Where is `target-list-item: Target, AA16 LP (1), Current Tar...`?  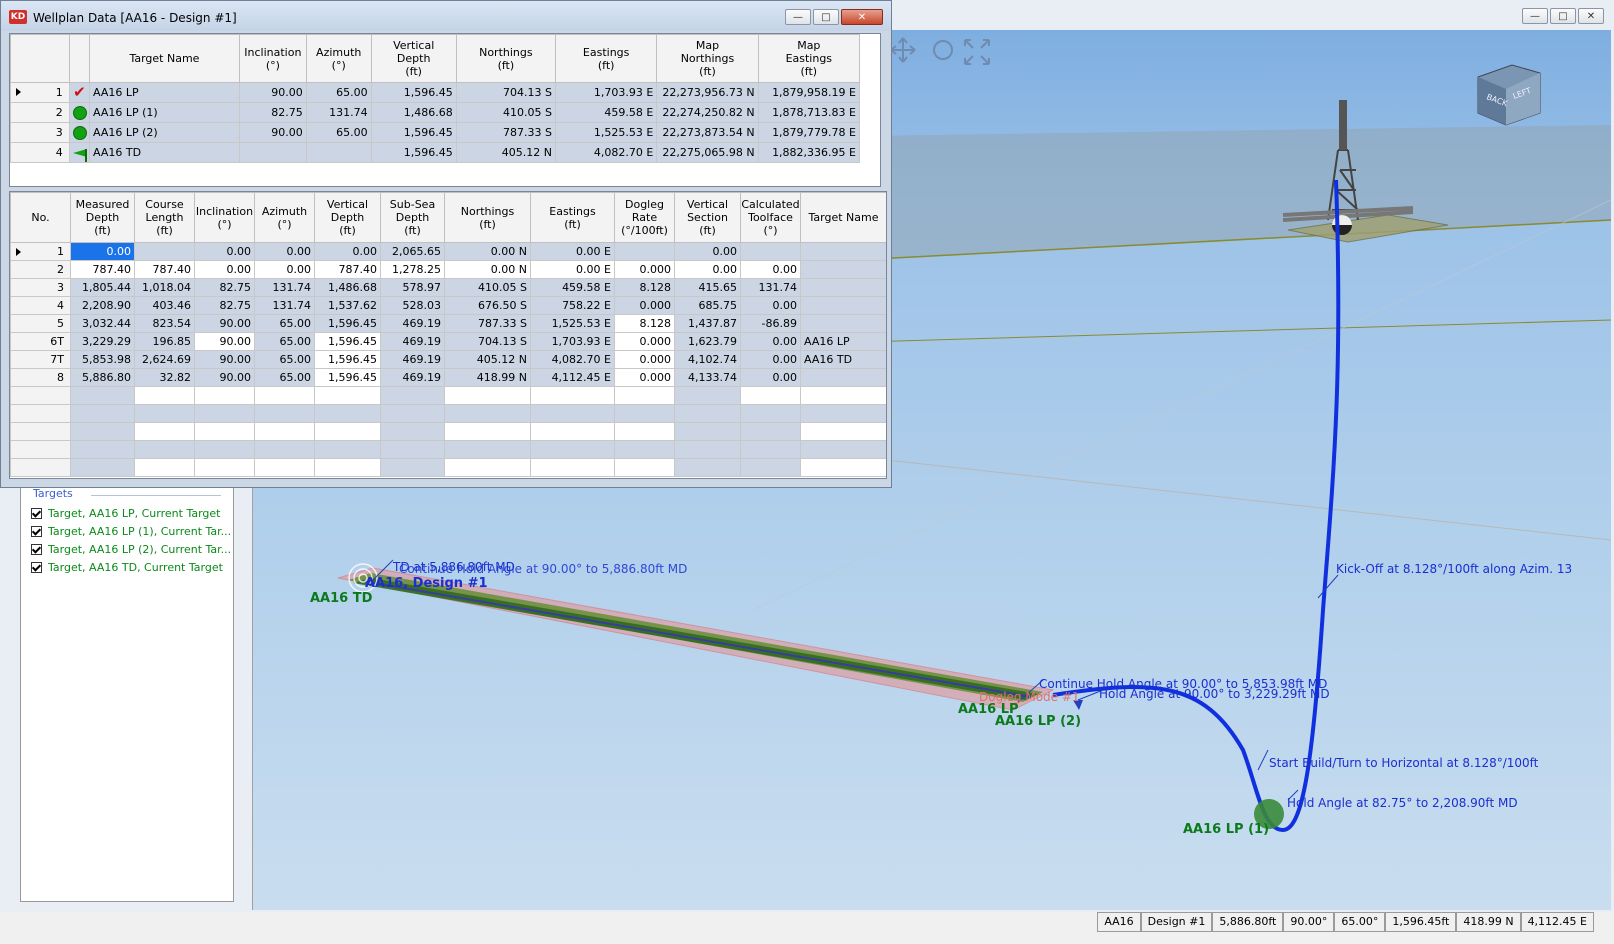
target-list-item: Target, AA16 LP (1), Current Tar... is located at coordinates (131, 531).